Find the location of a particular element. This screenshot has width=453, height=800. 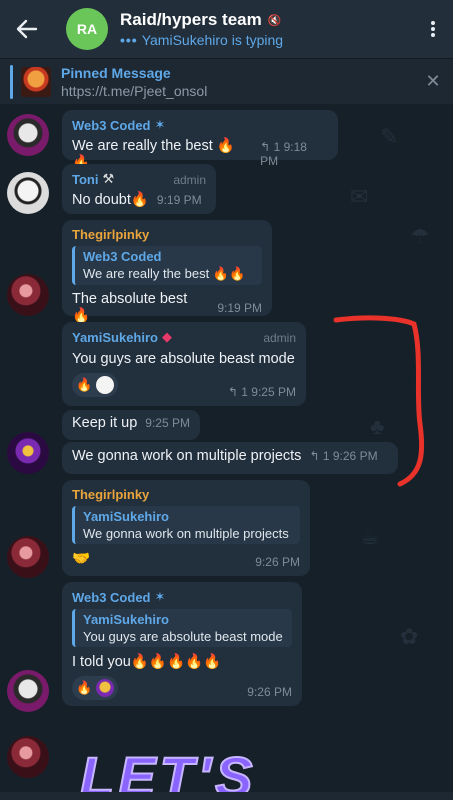

typing-indicator: ••• YamiSukehiro is typing is located at coordinates (266, 40).